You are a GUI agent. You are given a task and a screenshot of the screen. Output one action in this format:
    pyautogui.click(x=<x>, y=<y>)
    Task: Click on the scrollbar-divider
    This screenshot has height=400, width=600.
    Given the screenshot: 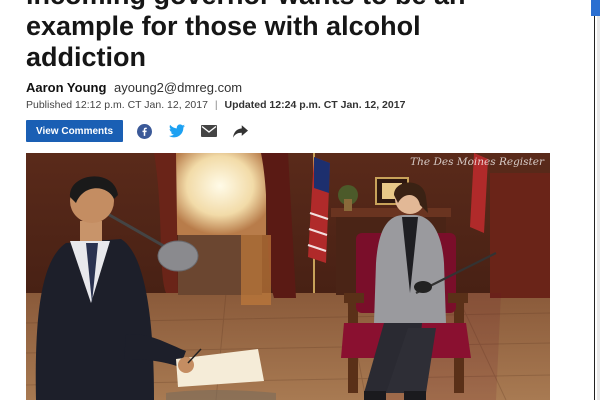 What is the action you would take?
    pyautogui.click(x=594, y=200)
    